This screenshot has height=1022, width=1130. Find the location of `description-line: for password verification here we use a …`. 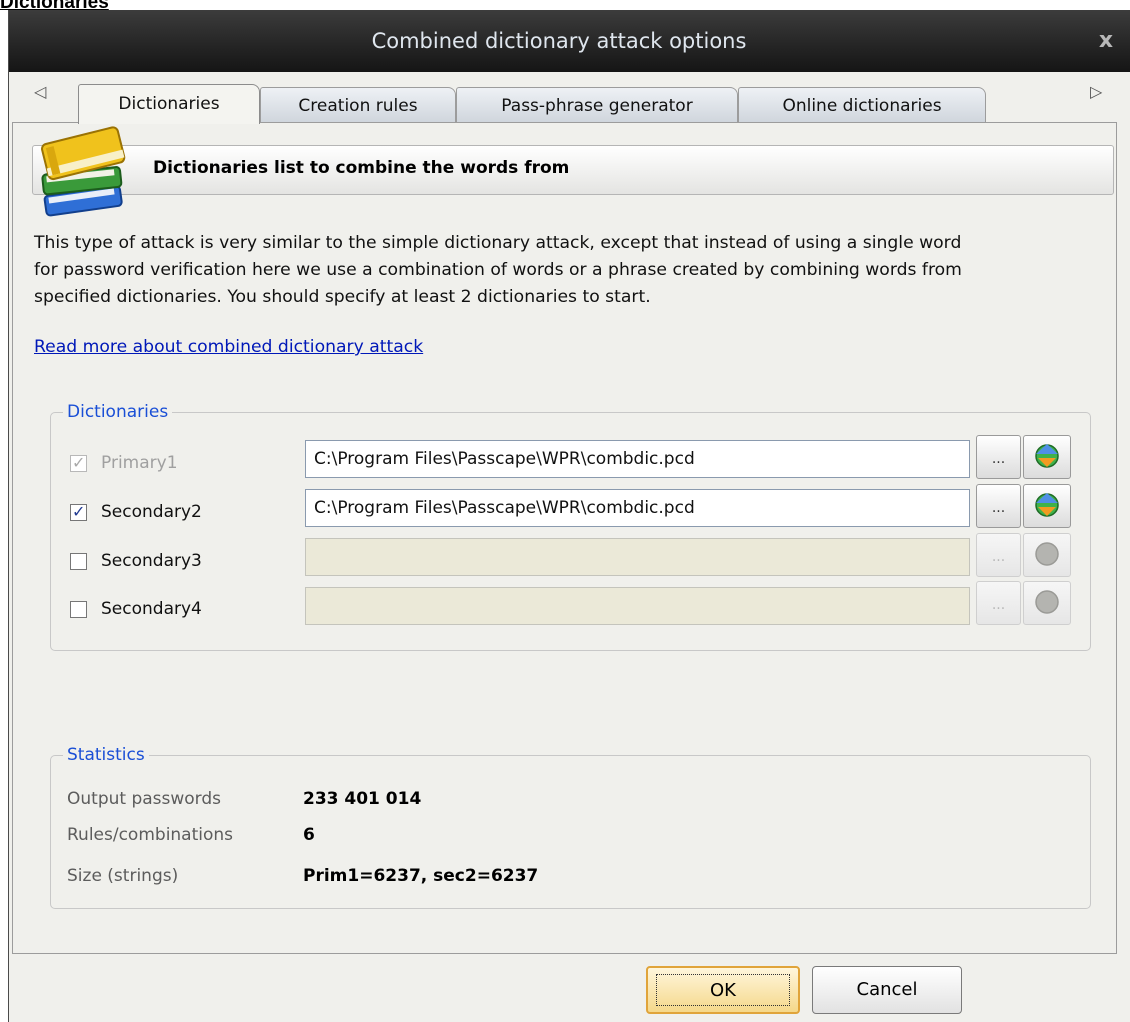

description-line: for password verification here we use a … is located at coordinates (498, 270).